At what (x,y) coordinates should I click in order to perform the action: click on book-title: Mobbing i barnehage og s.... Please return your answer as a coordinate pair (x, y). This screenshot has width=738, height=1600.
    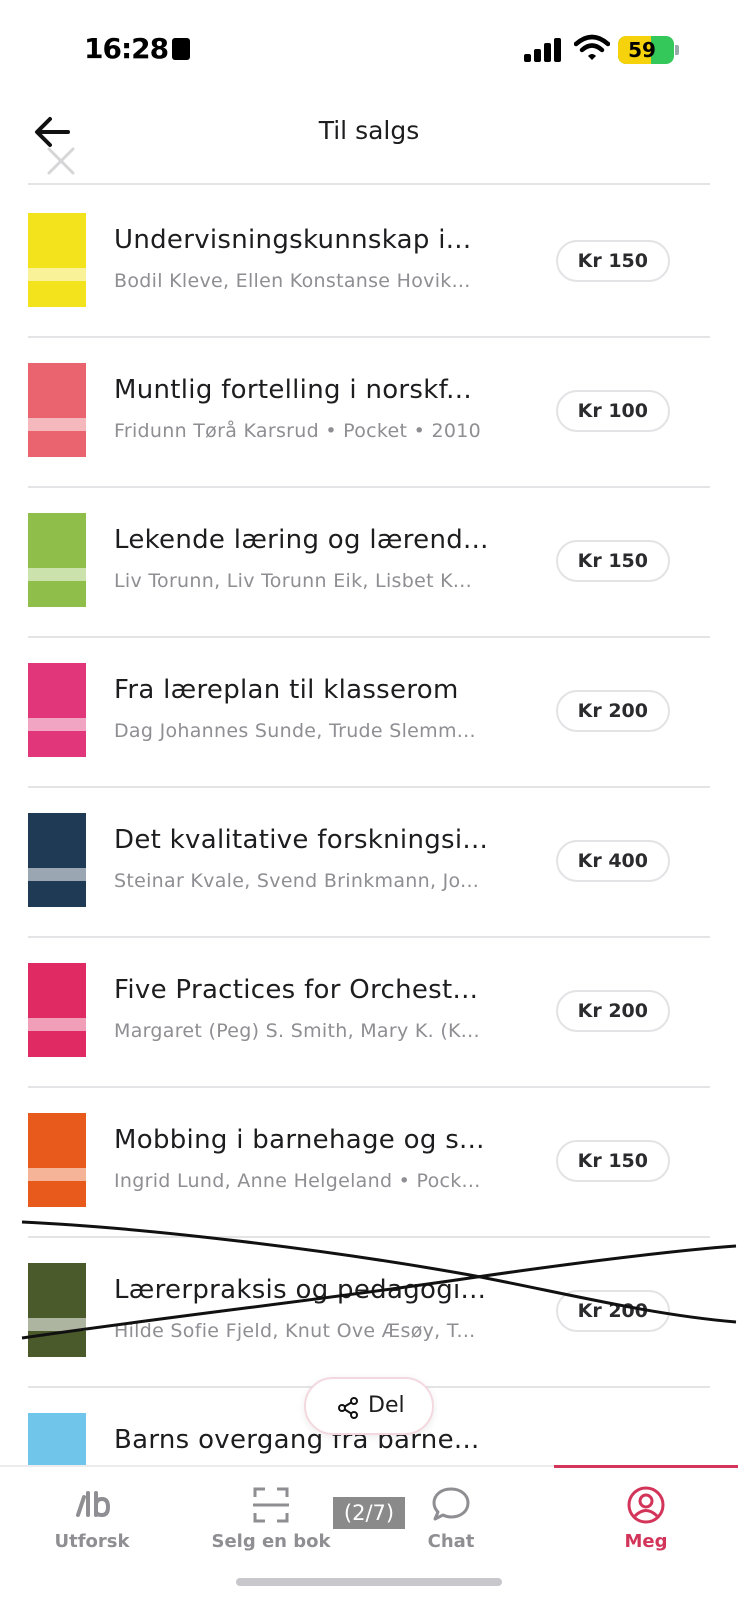
    Looking at the image, I should click on (299, 1140).